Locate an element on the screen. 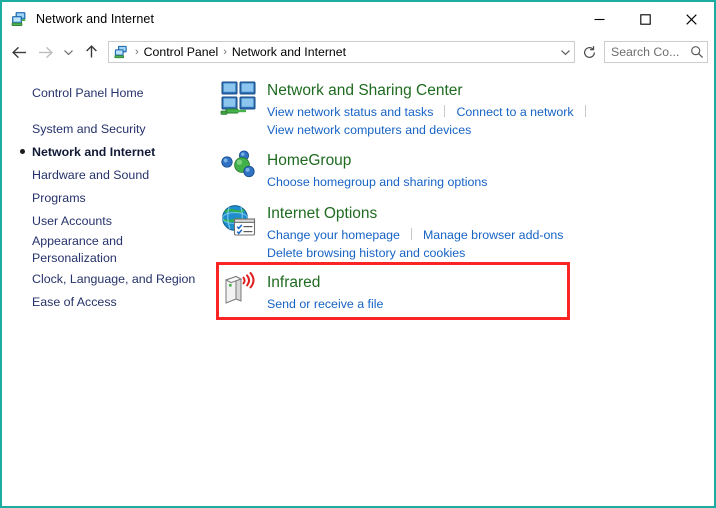  sidebar-item-system-and-security: System and Security is located at coordinates (108, 129).